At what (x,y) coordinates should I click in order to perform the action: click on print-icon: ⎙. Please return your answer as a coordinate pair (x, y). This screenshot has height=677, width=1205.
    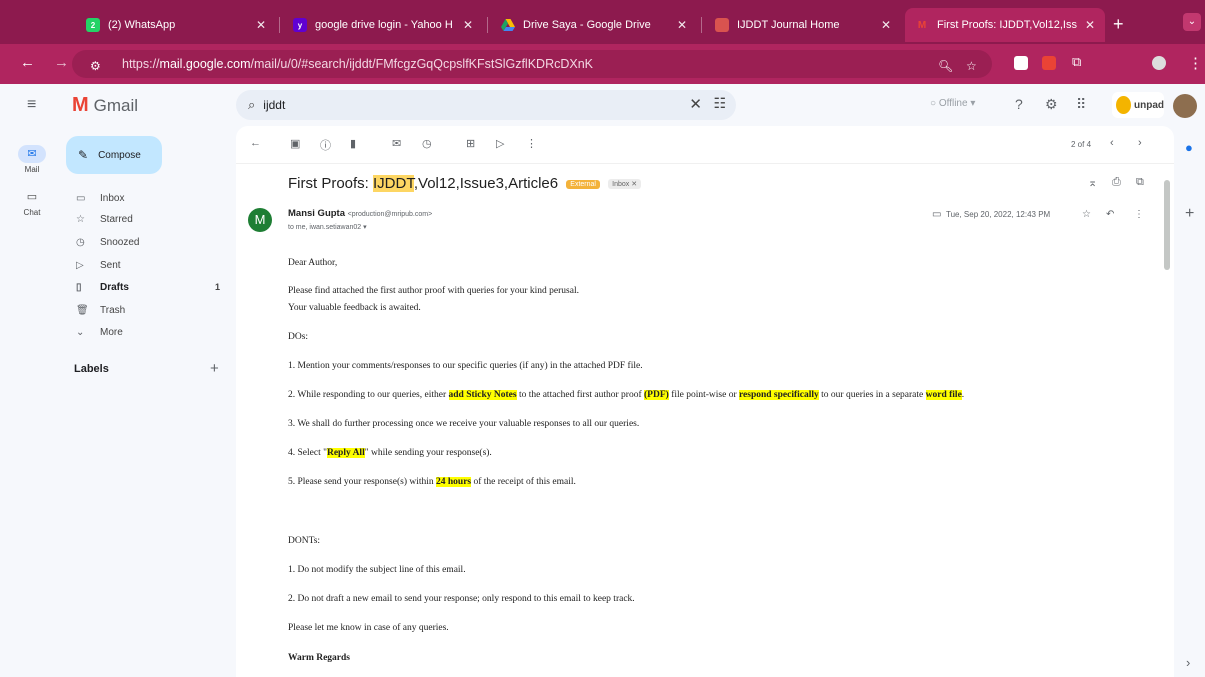
    Looking at the image, I should click on (1116, 182).